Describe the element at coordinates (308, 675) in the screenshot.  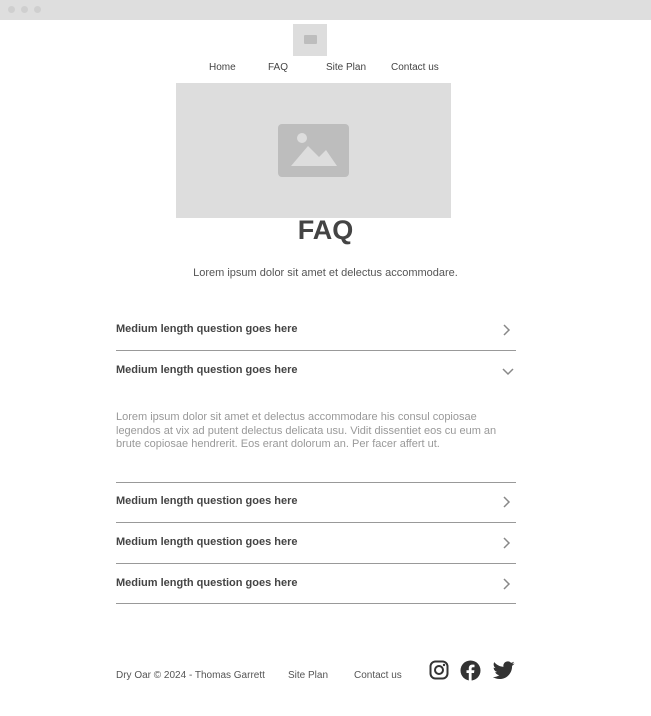
I see `footer-site-plan-link: Site Plan` at that location.